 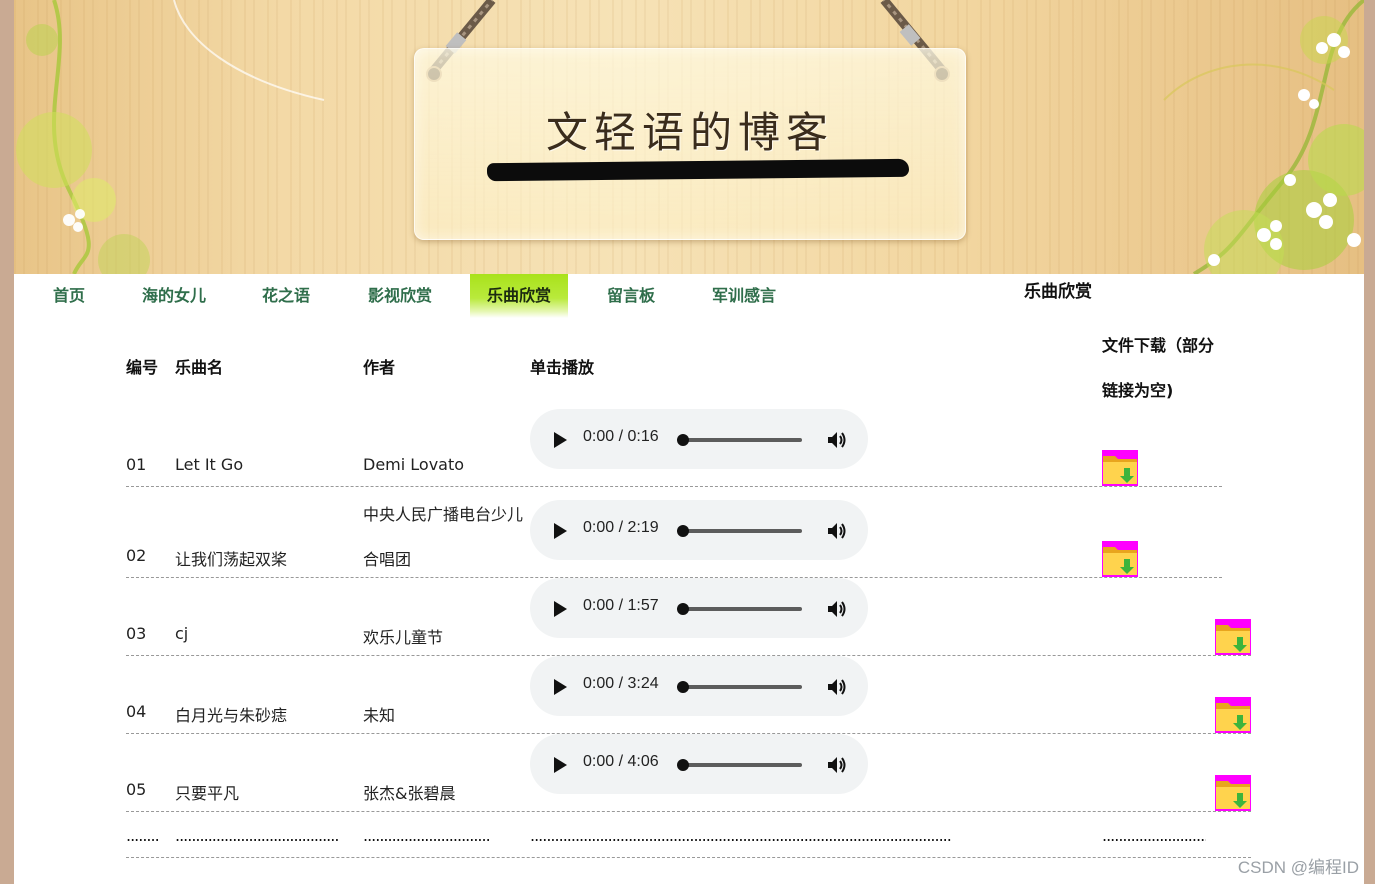 What do you see at coordinates (403, 637) in the screenshot?
I see `row-author: 欢乐儿童节` at bounding box center [403, 637].